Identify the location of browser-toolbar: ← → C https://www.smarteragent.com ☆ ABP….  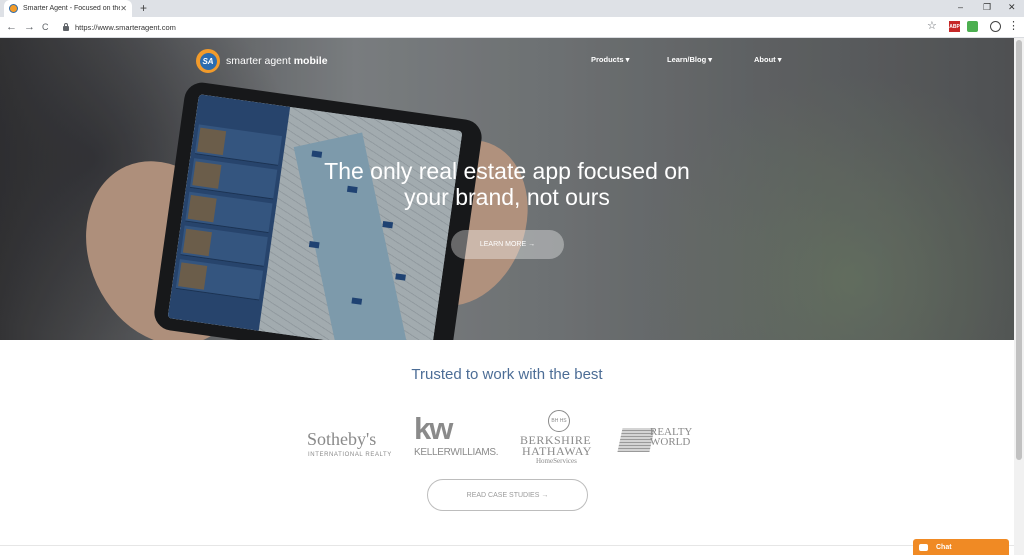
(512, 27).